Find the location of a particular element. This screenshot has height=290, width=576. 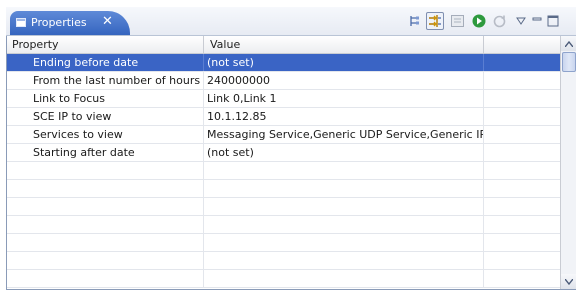

filter-icon is located at coordinates (457, 21).